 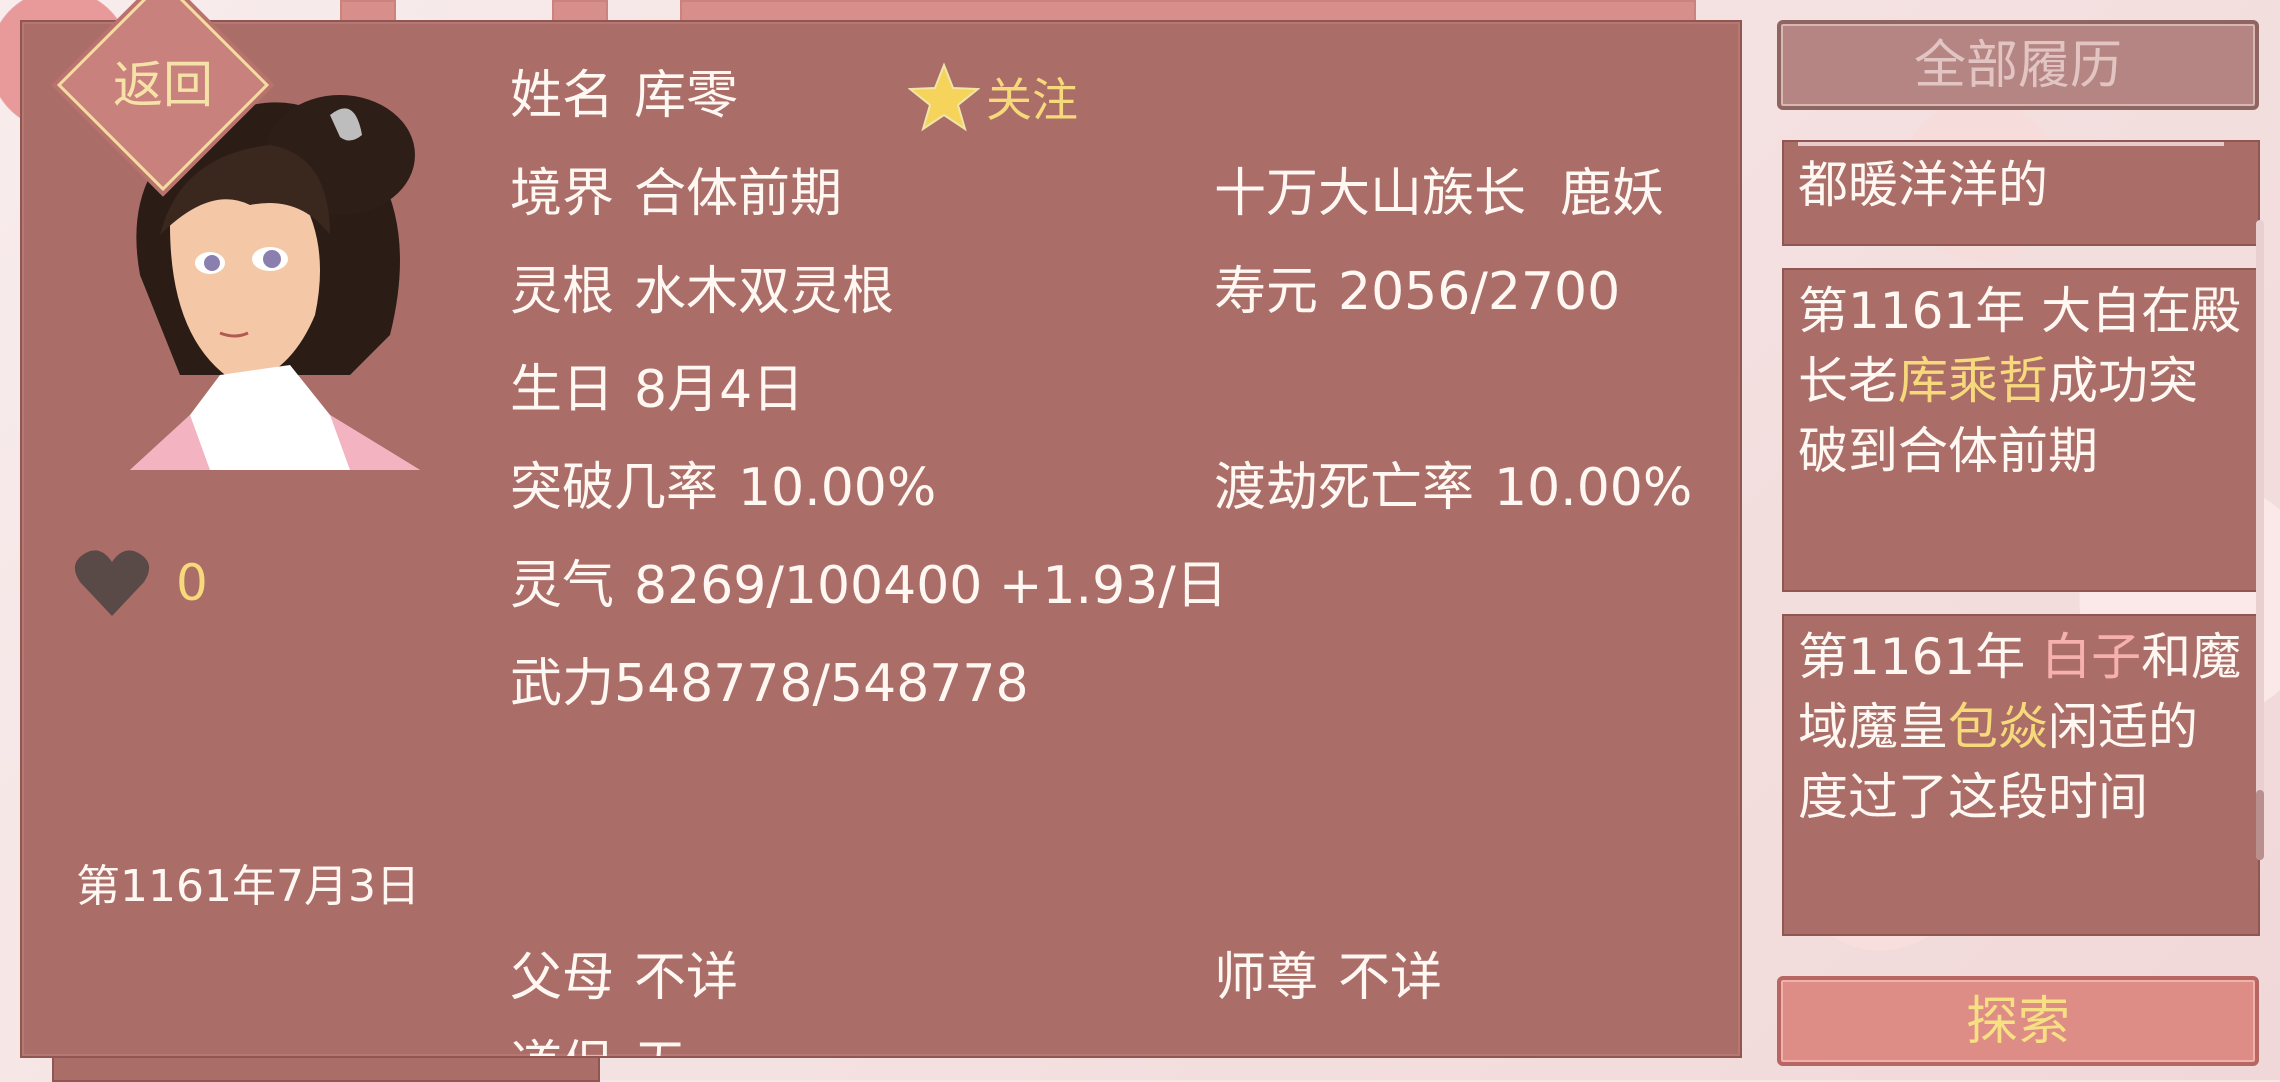 I want to click on qi-row: 灵气 8269/100400 +1.93/日, so click(x=869, y=586).